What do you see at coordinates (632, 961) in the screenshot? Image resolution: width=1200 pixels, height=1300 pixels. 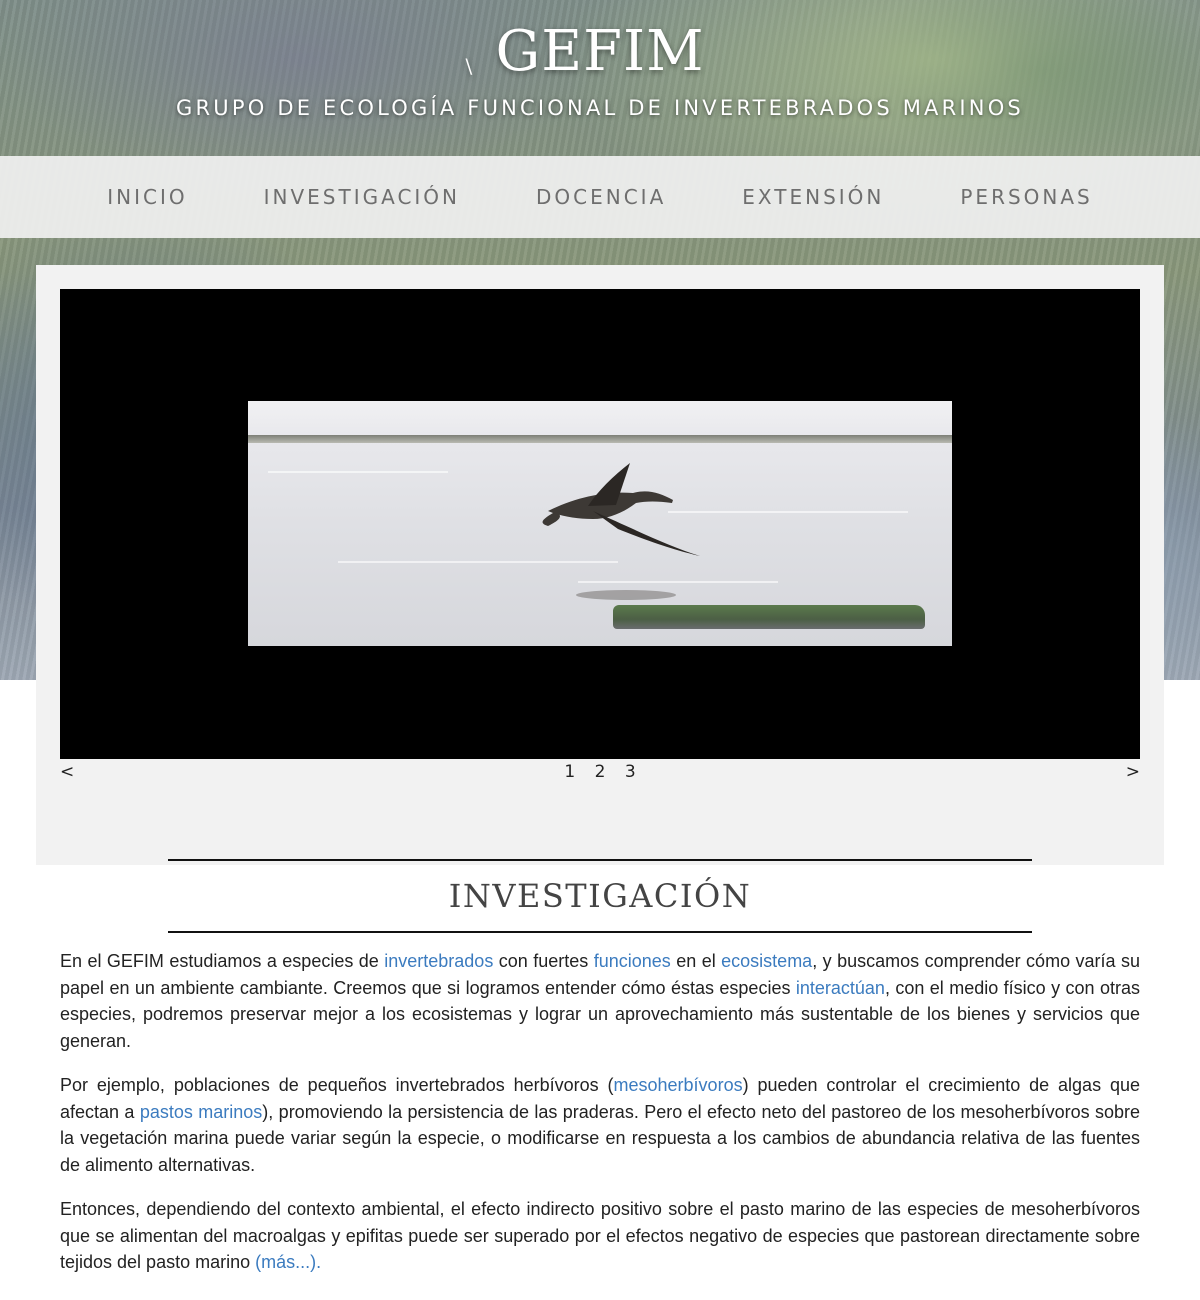 I see `link-funciones: funciones` at bounding box center [632, 961].